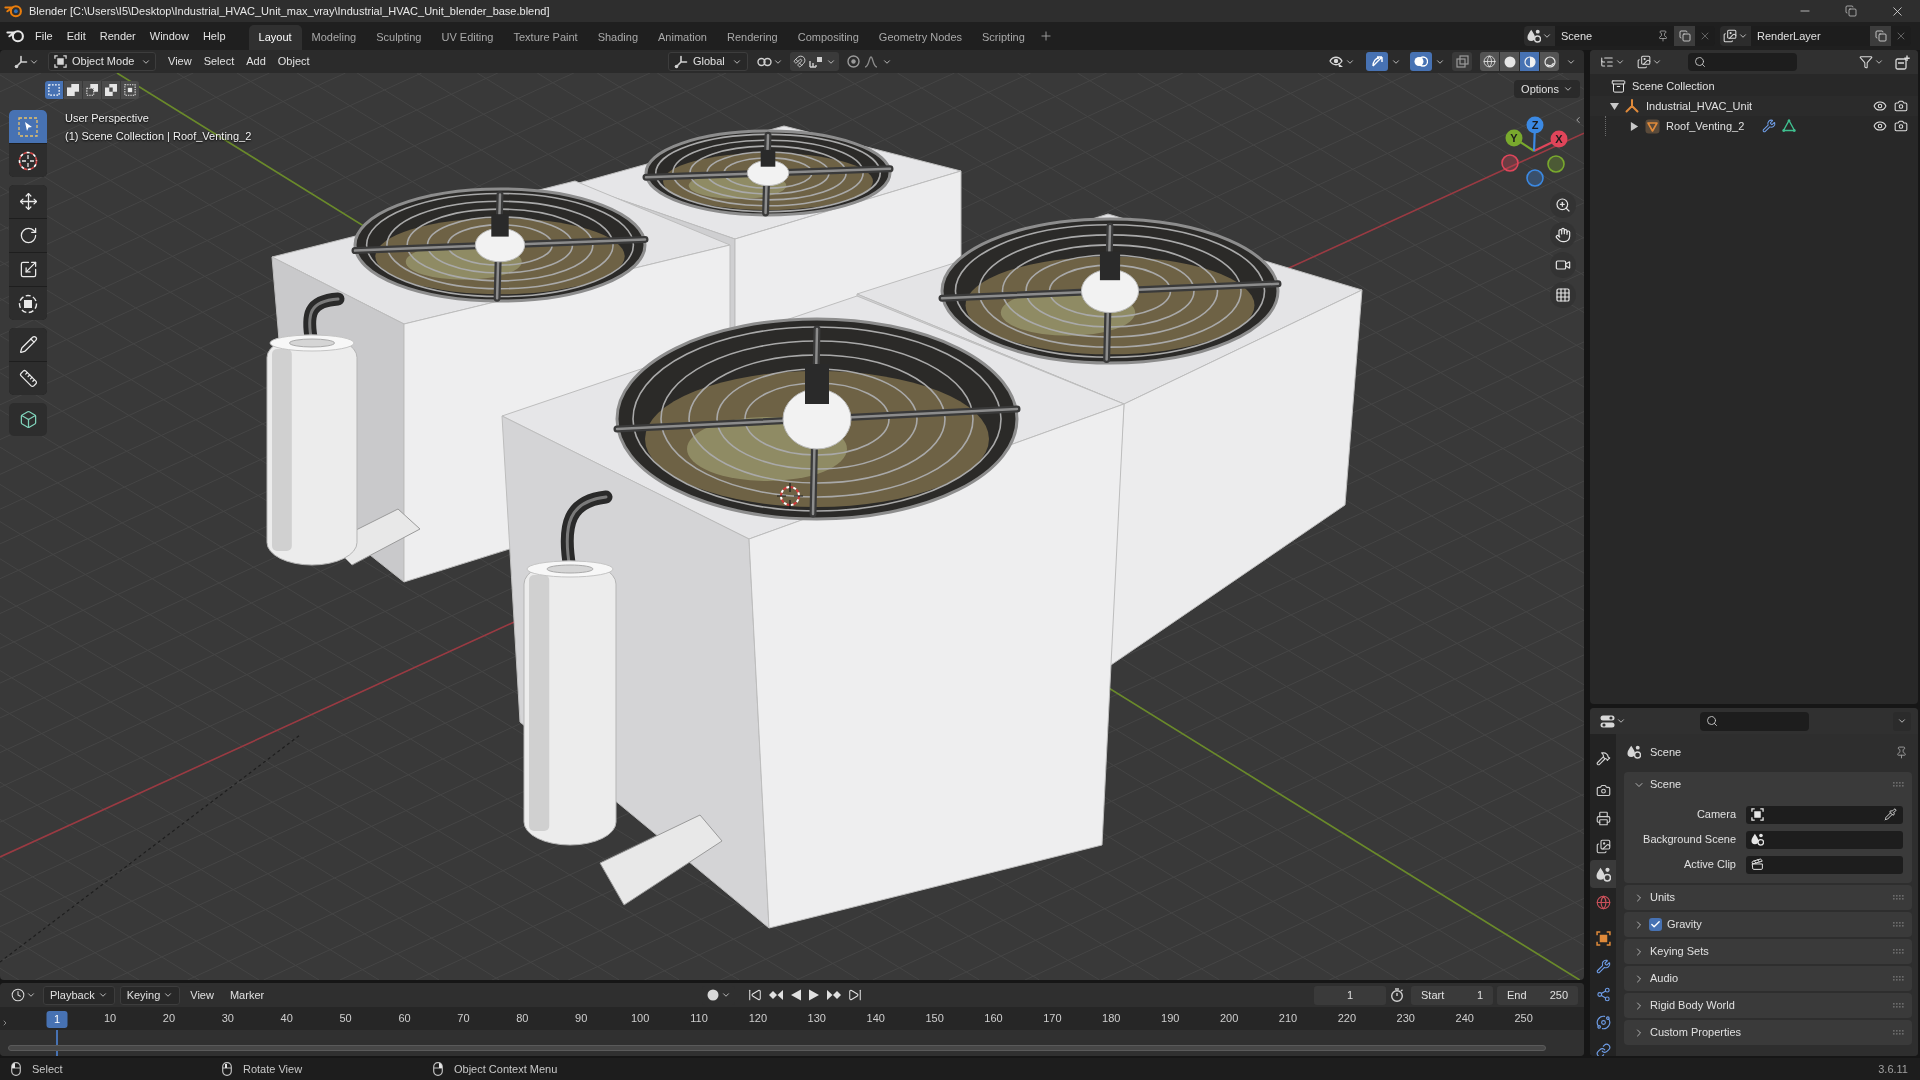 The image size is (1920, 1080). What do you see at coordinates (1768, 897) in the screenshot?
I see `panel-header: Units` at bounding box center [1768, 897].